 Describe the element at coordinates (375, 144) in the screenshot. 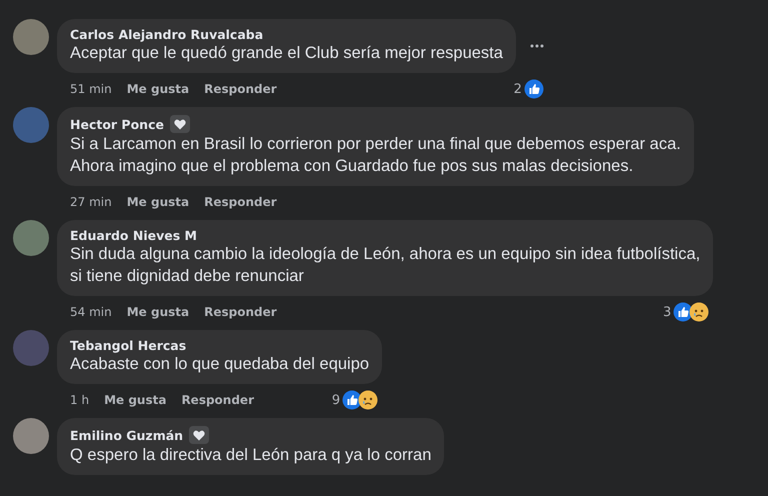

I see `comment-text: Si a Larcamon en Brasil lo corrieron por perder una final que debemos esperar aca.` at that location.